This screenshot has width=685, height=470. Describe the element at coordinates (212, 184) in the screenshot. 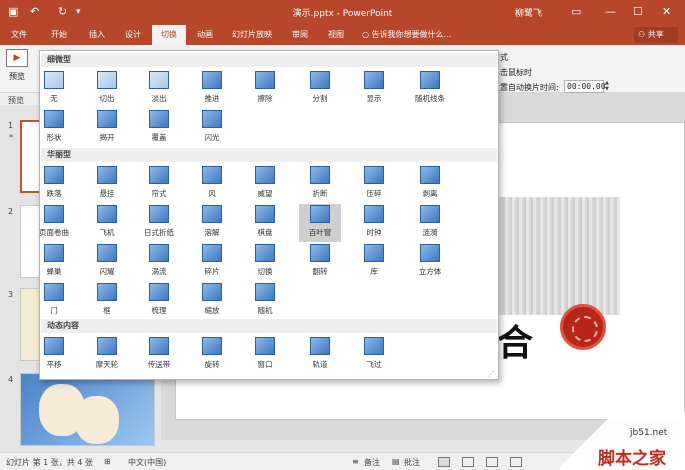

I see `transition-option: 风` at that location.